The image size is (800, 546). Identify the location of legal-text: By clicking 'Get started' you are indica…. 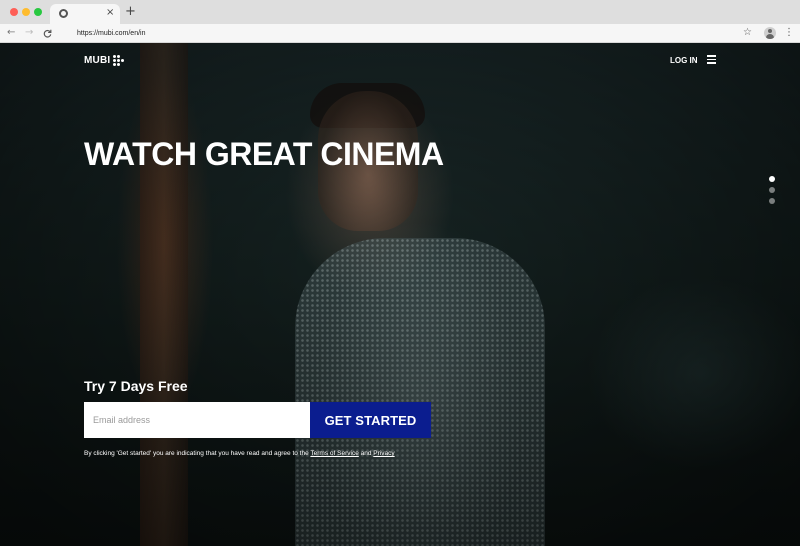
(196, 453).